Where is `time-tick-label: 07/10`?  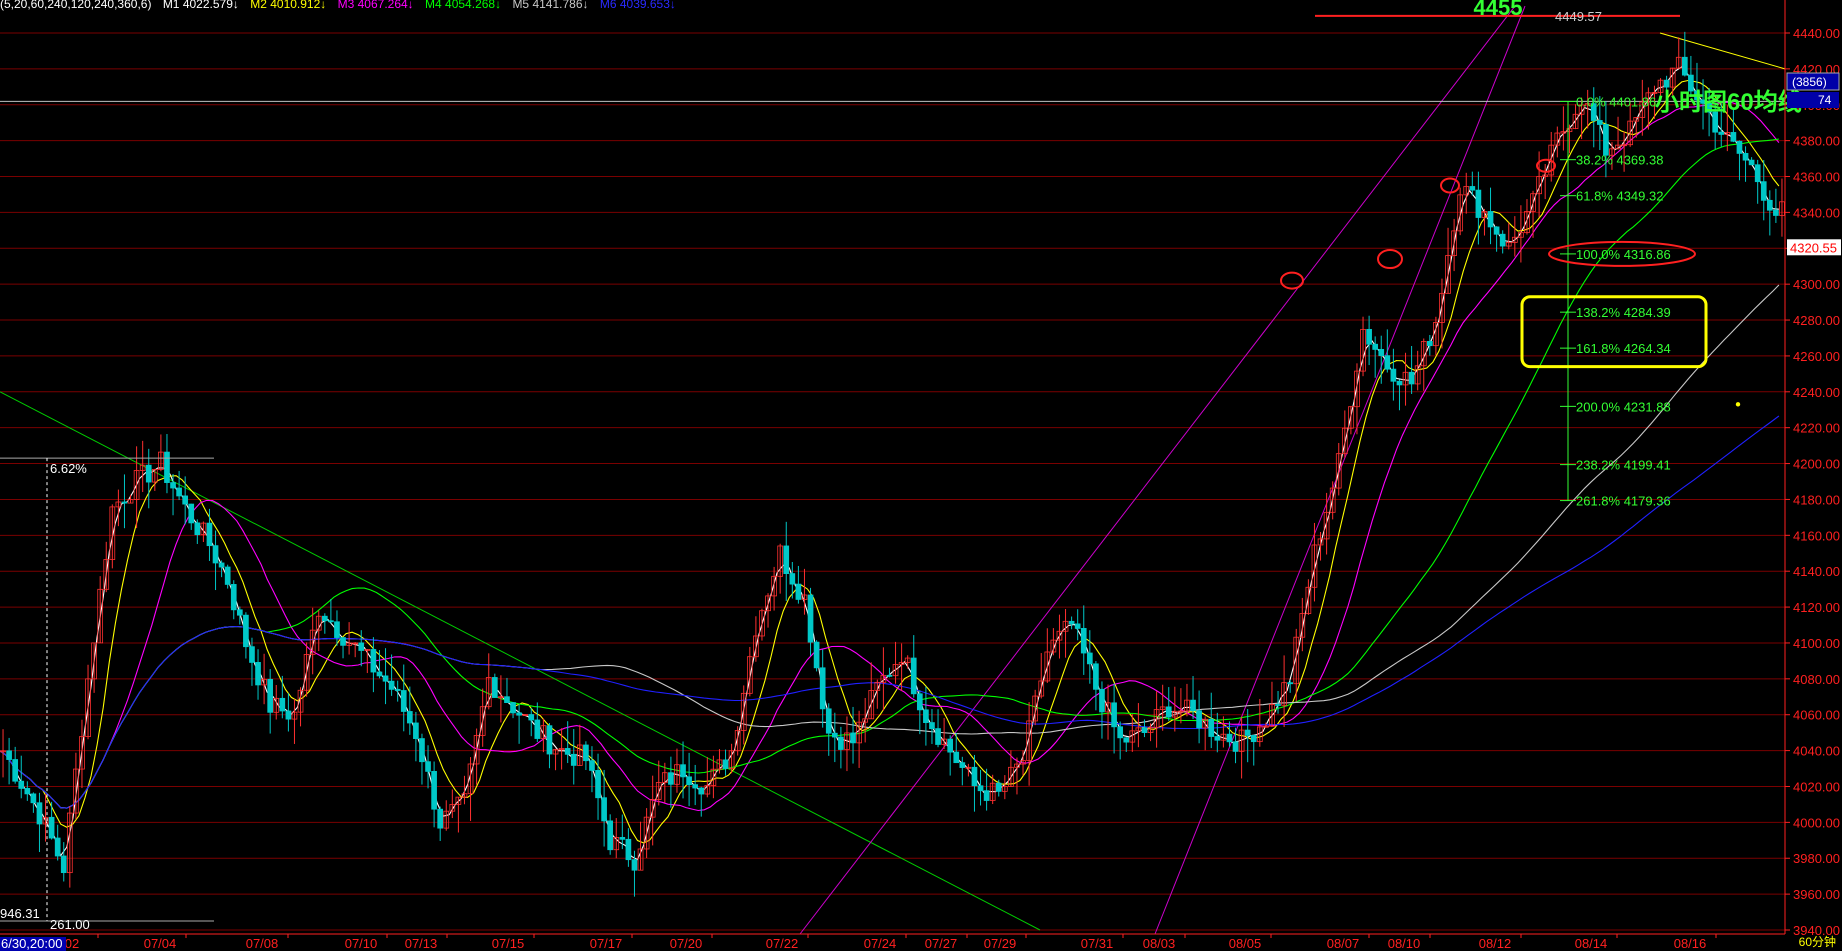 time-tick-label: 07/10 is located at coordinates (361, 943).